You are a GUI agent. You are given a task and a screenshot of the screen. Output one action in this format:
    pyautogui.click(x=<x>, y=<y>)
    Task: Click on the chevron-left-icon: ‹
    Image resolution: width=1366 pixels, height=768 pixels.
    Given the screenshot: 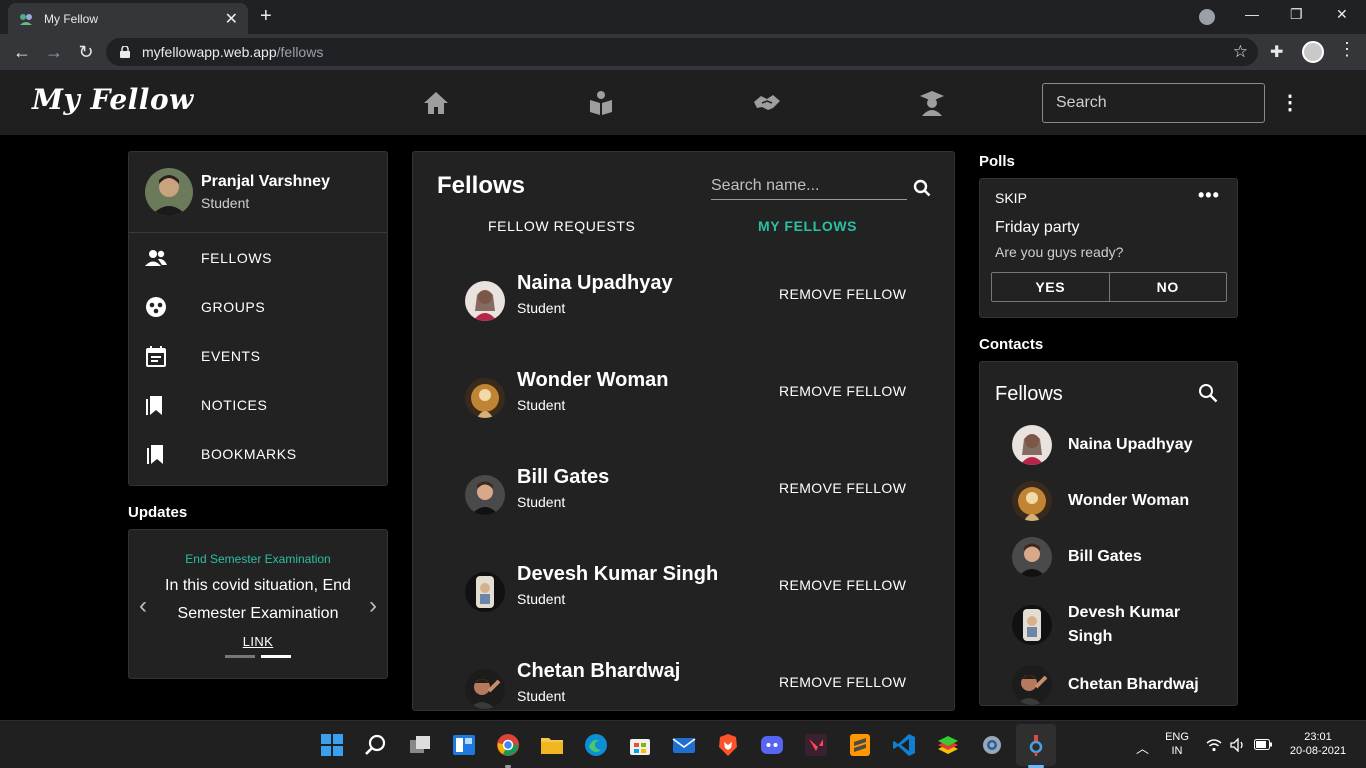 What is the action you would take?
    pyautogui.click(x=143, y=606)
    